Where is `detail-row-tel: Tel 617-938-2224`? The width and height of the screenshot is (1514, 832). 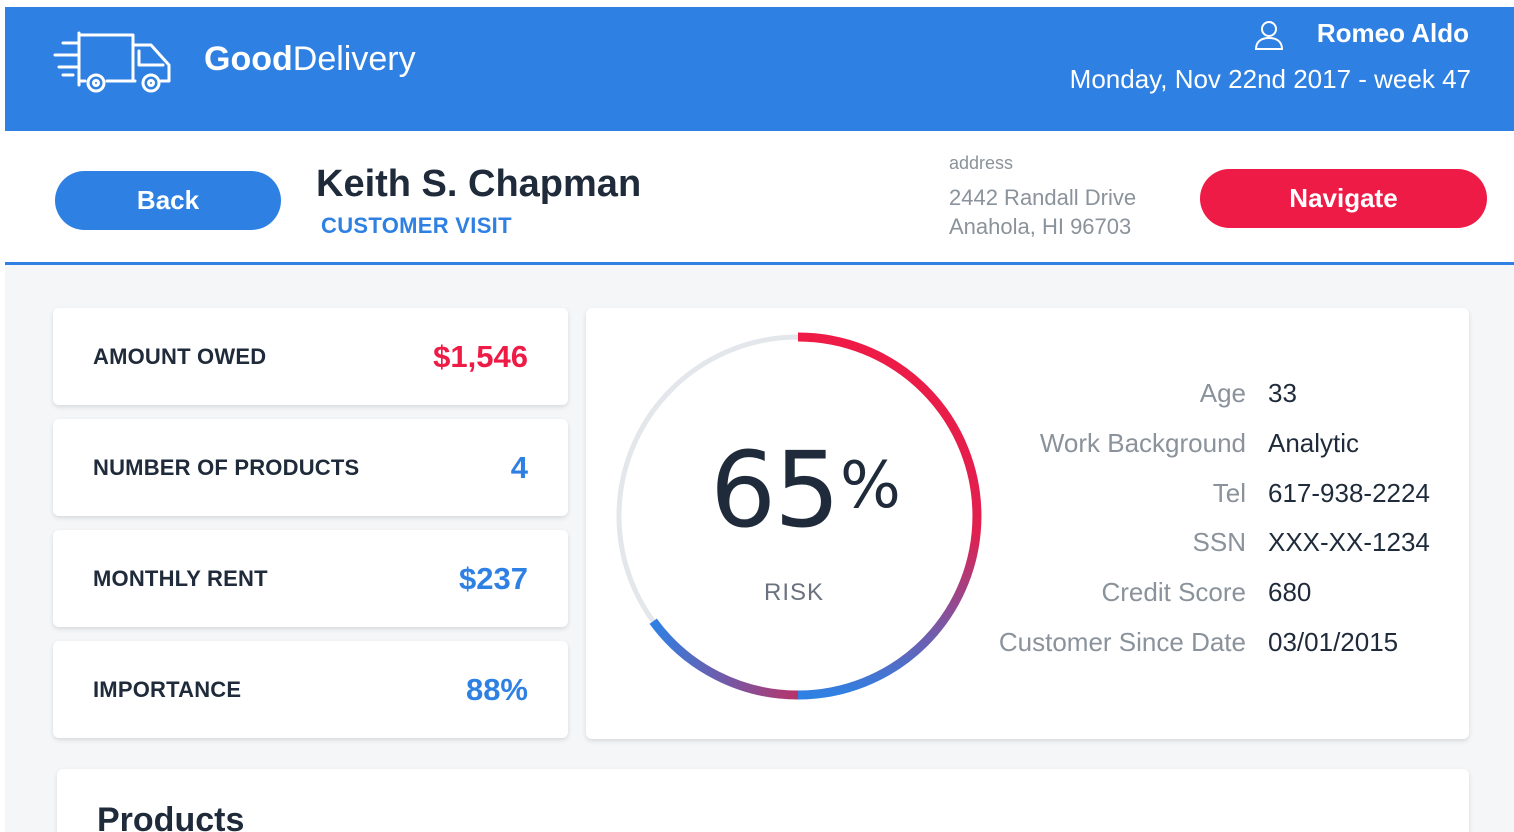
detail-row-tel: Tel 617-938-2224 is located at coordinates (1221, 498).